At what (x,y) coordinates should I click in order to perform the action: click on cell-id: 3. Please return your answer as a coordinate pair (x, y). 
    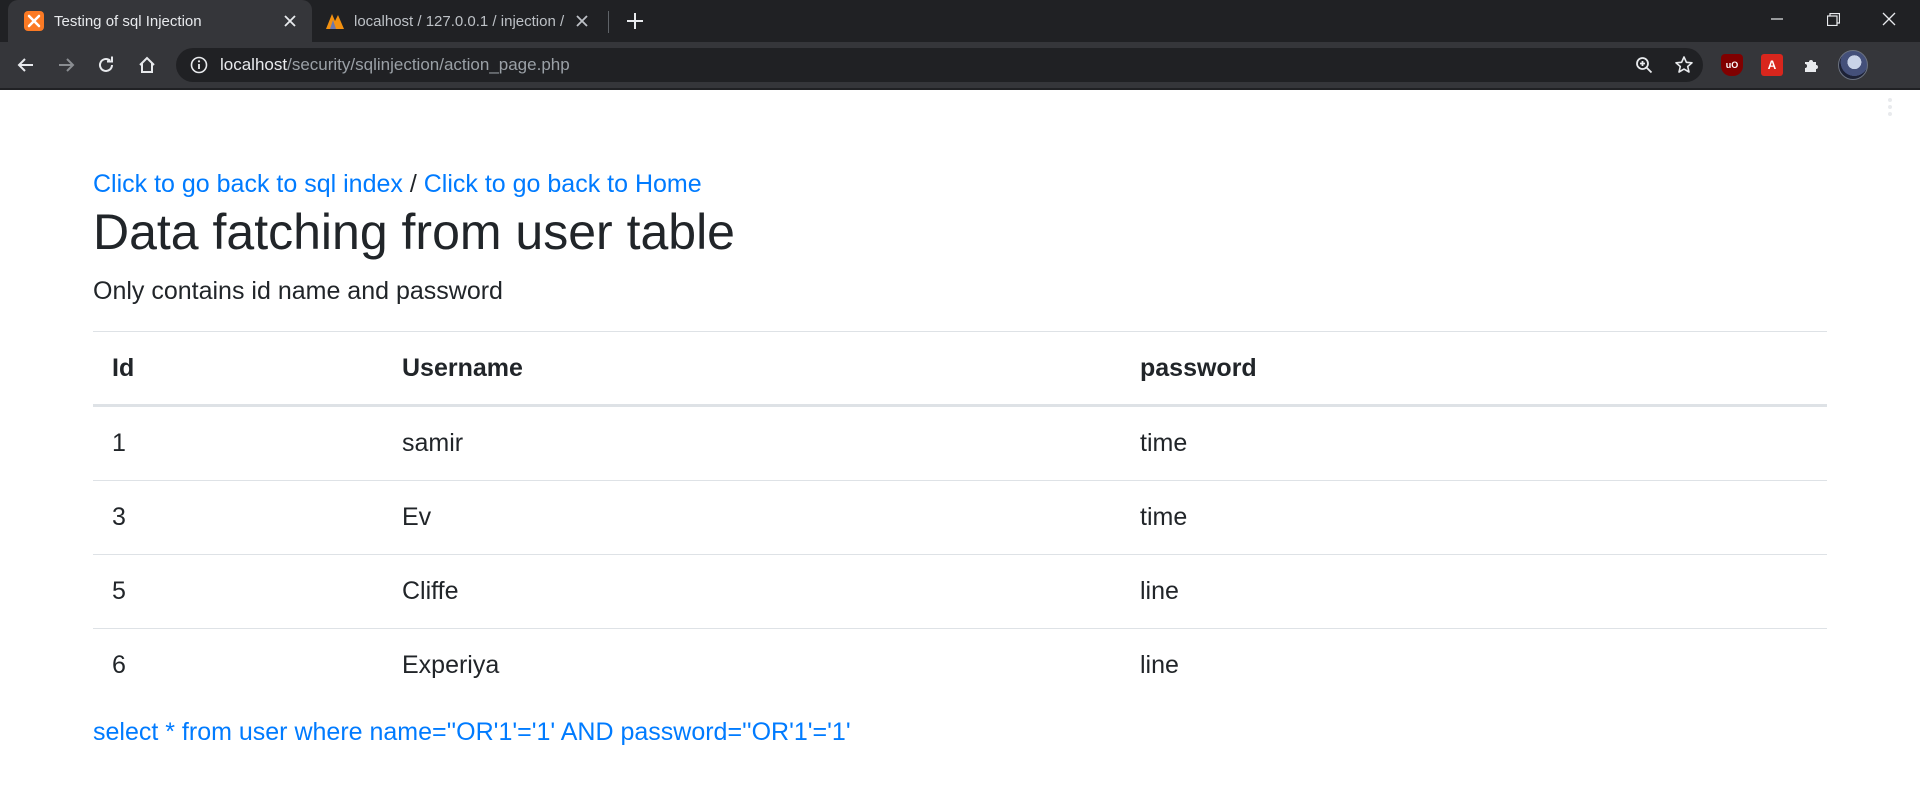
    Looking at the image, I should click on (238, 517).